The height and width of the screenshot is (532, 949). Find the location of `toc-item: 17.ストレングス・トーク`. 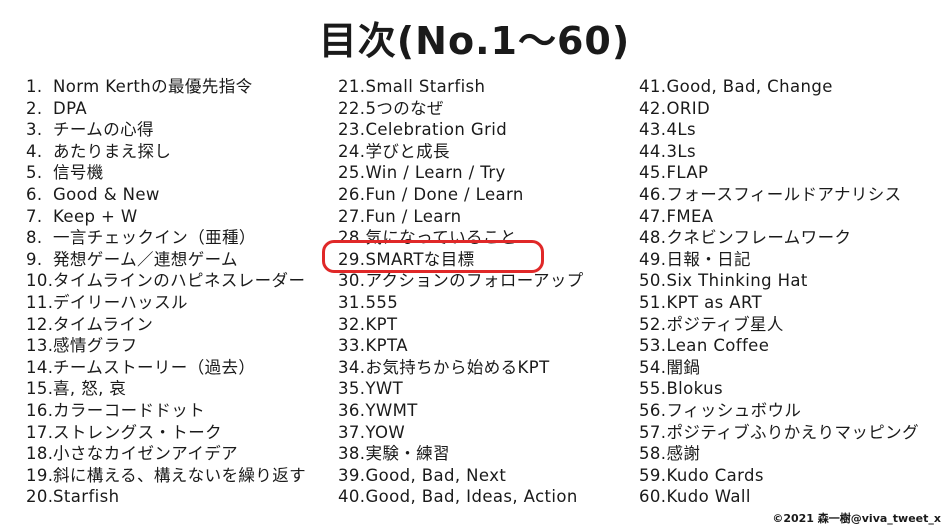

toc-item: 17.ストレングス・トーク is located at coordinates (178, 433).